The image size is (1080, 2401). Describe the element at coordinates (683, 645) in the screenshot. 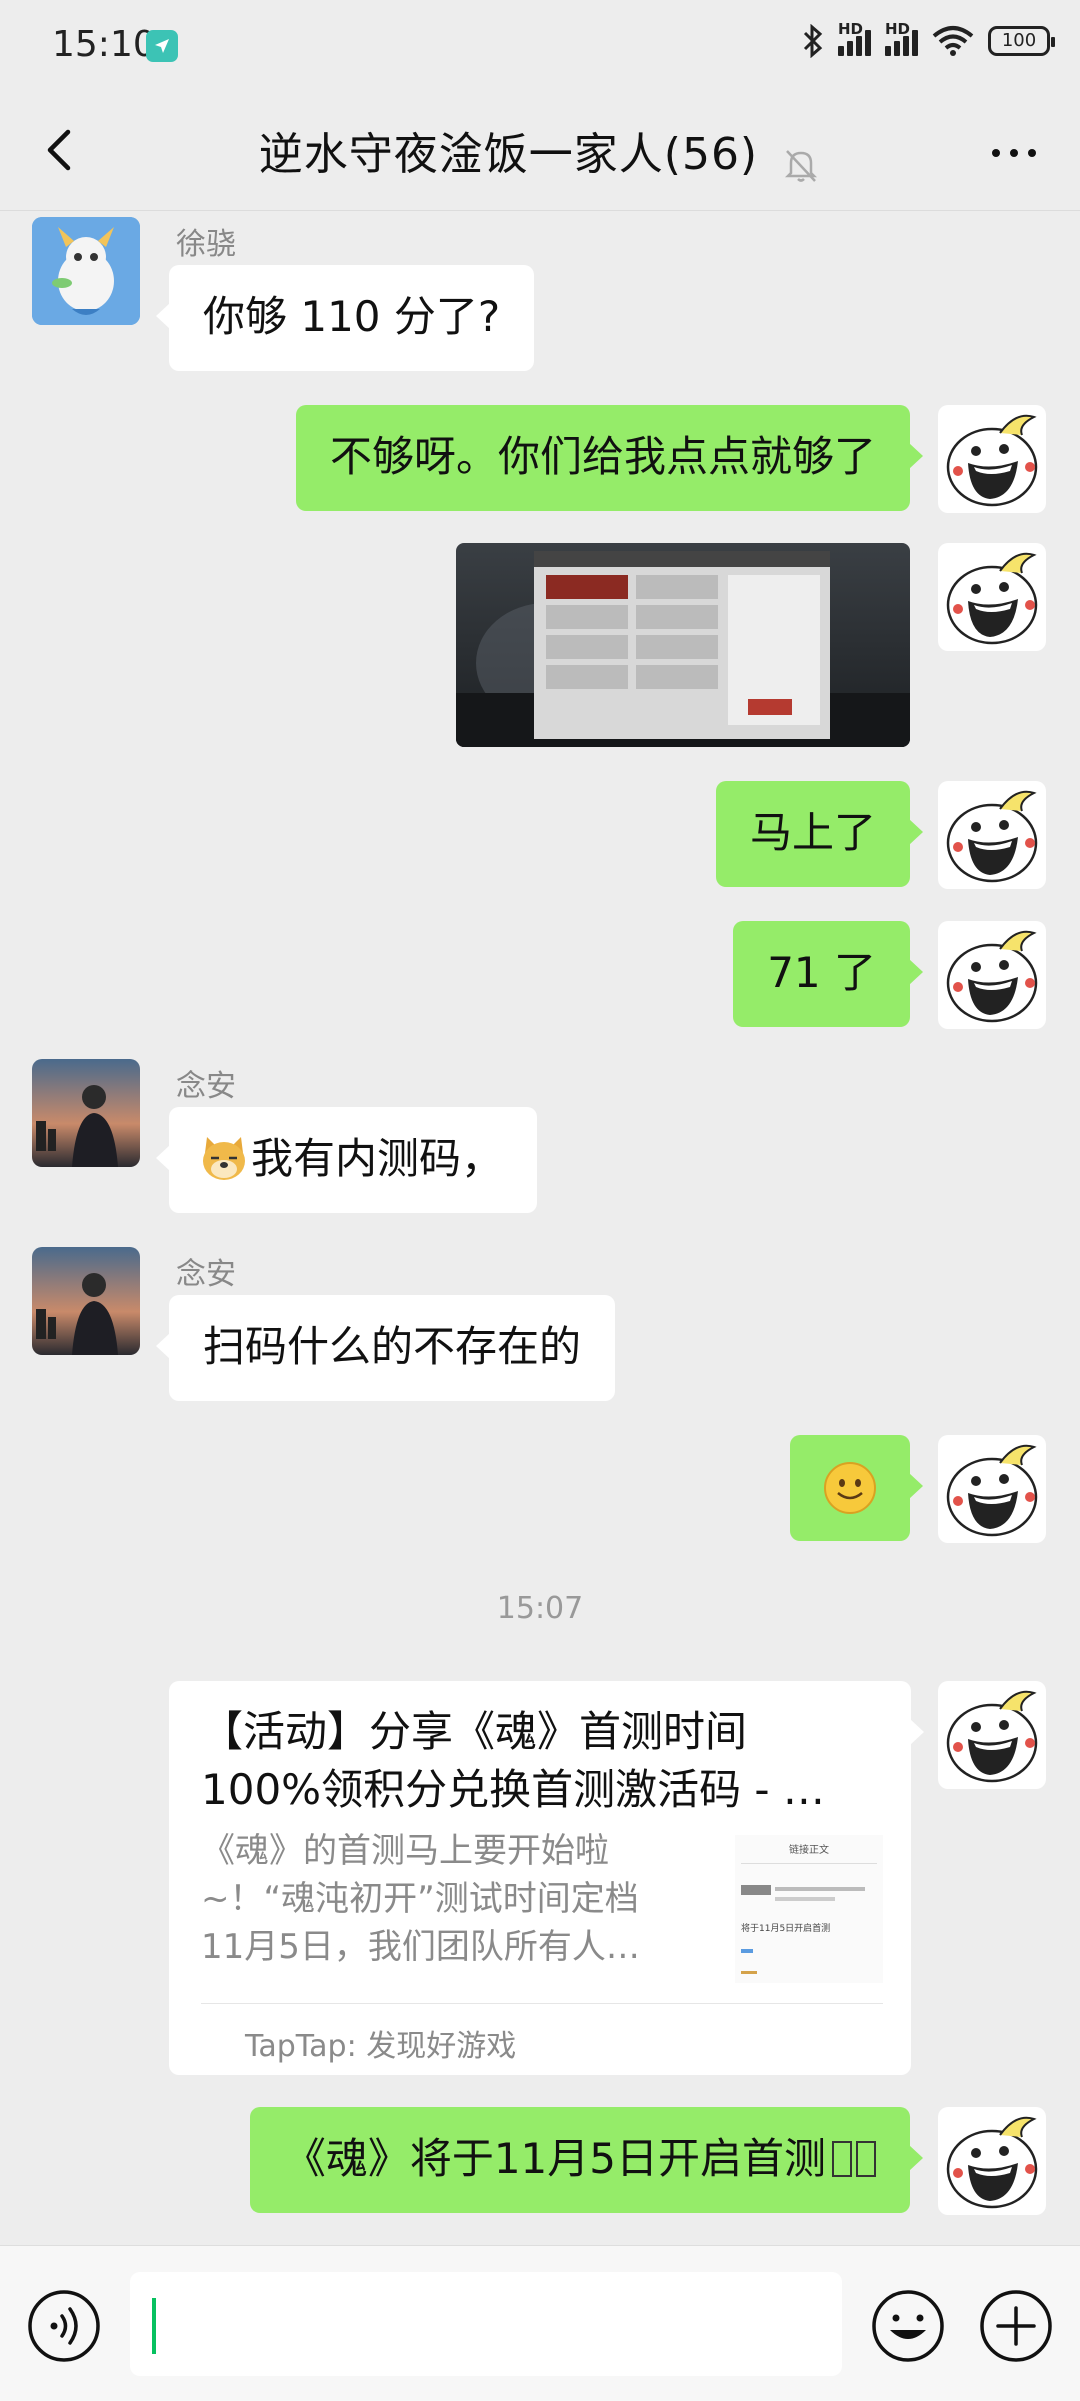

I see `game-screenshot-image` at that location.